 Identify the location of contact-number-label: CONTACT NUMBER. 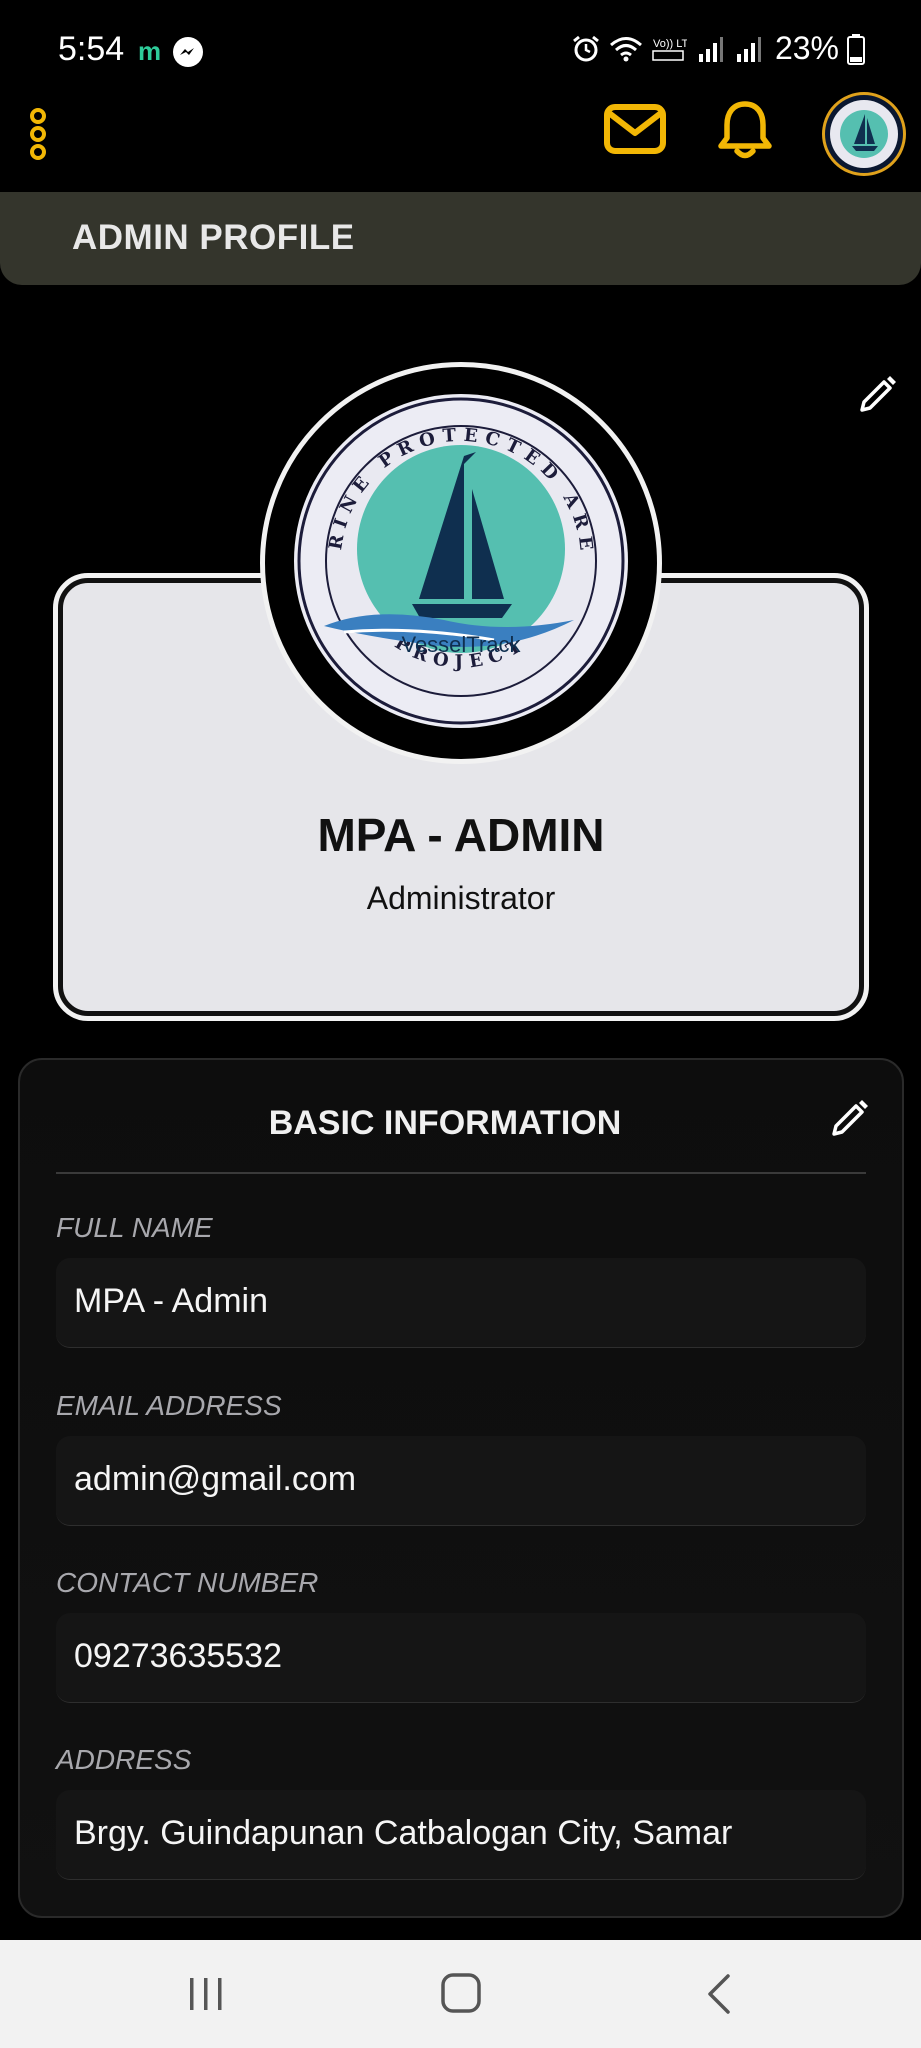
(187, 1582).